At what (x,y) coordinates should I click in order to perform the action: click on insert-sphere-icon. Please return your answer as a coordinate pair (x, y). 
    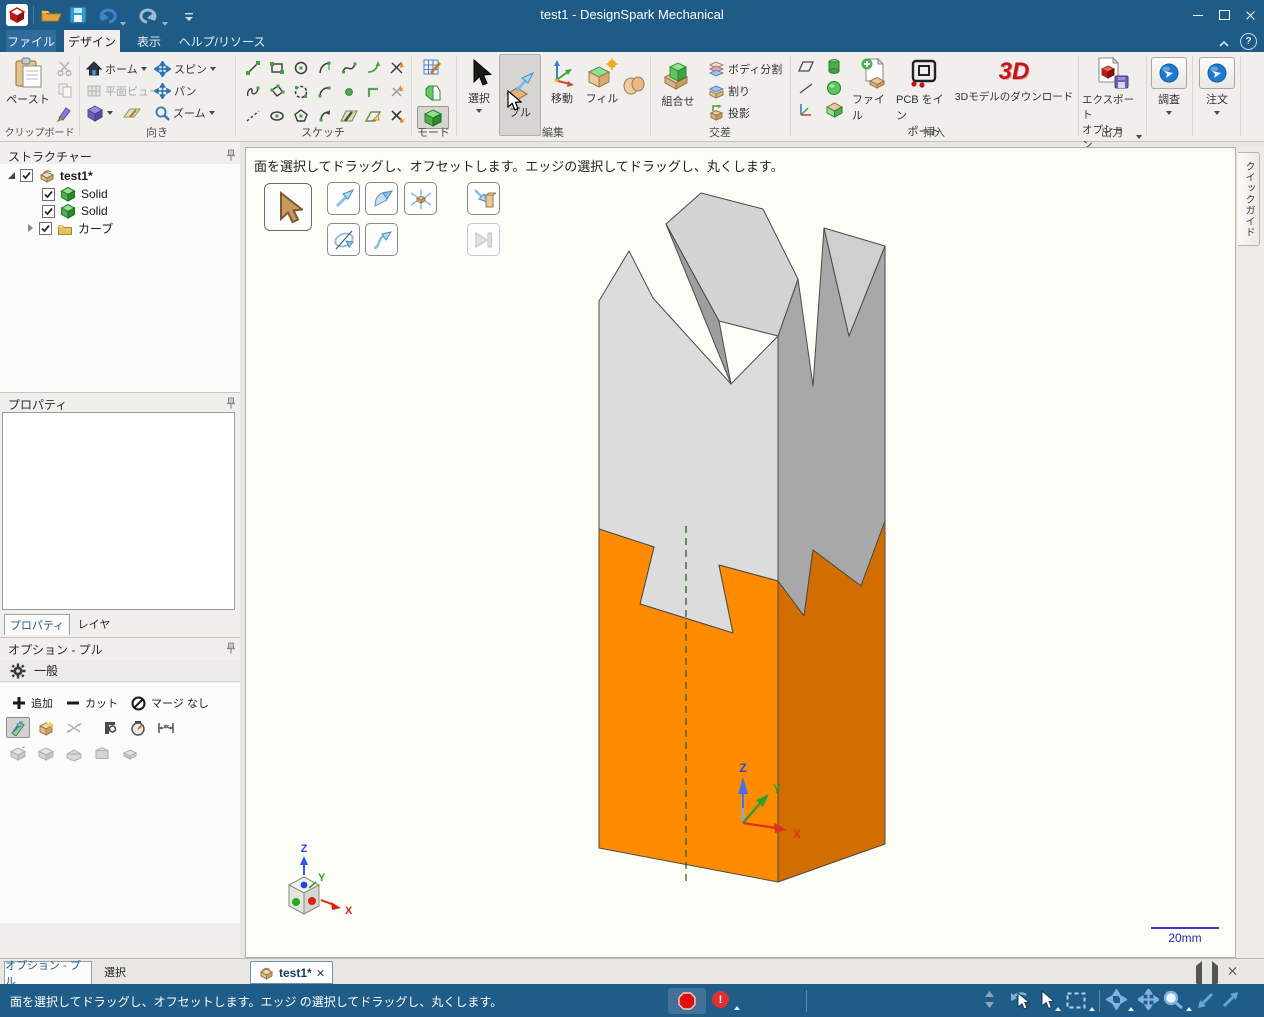
    Looking at the image, I should click on (834, 90).